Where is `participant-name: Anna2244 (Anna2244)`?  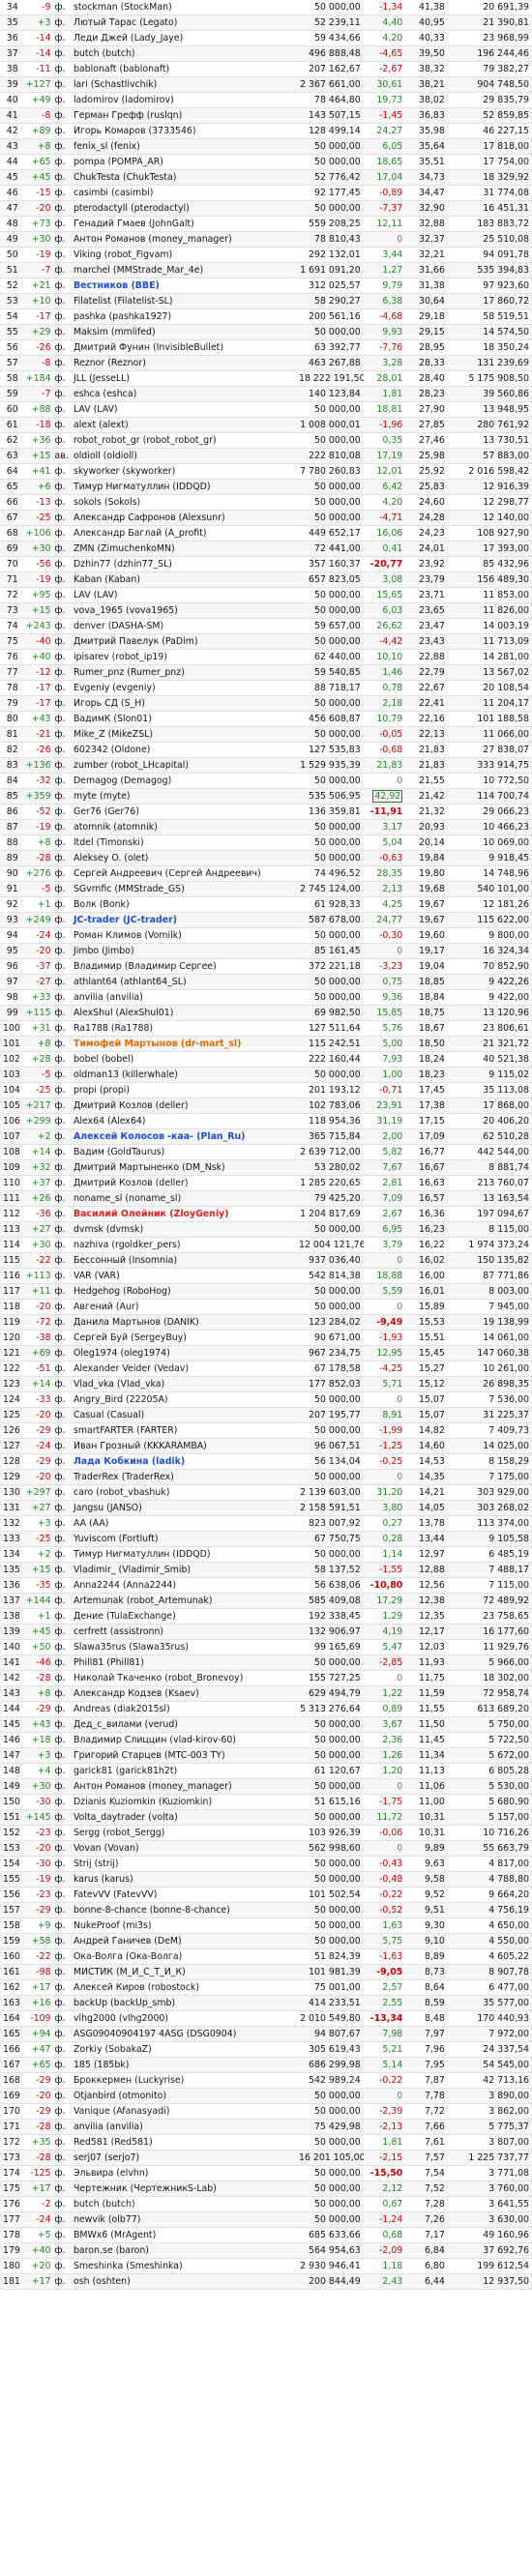
participant-name: Anna2244 (Anna2244) is located at coordinates (183, 1585).